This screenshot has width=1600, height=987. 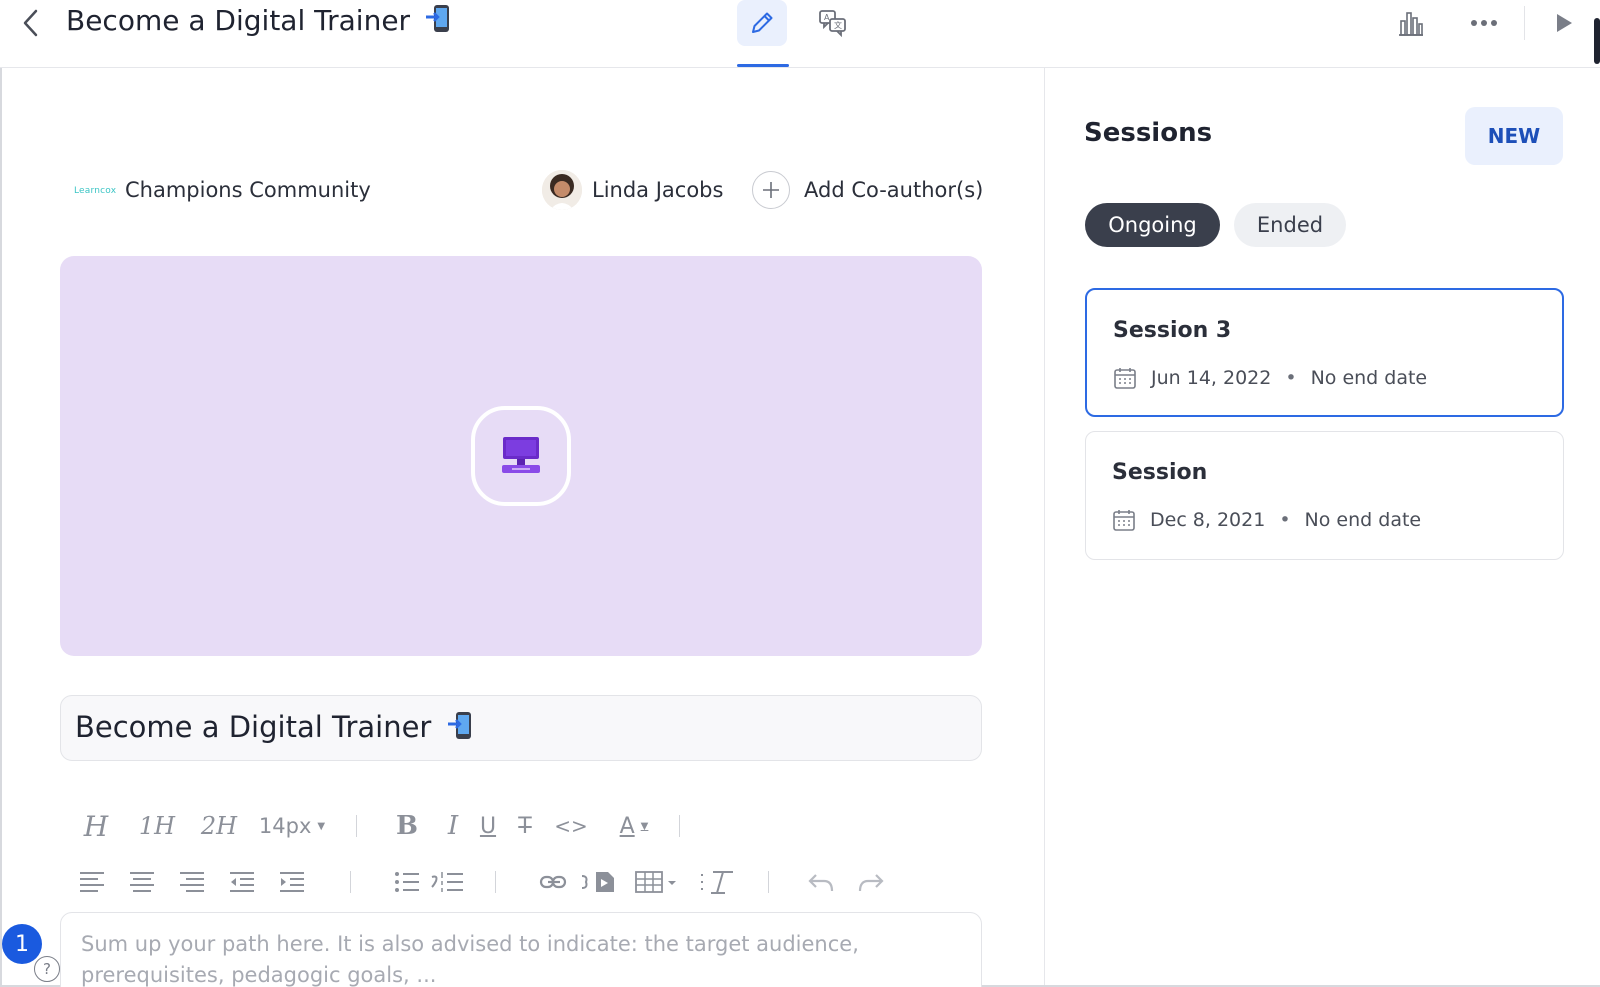 I want to click on computer-icon, so click(x=521, y=455).